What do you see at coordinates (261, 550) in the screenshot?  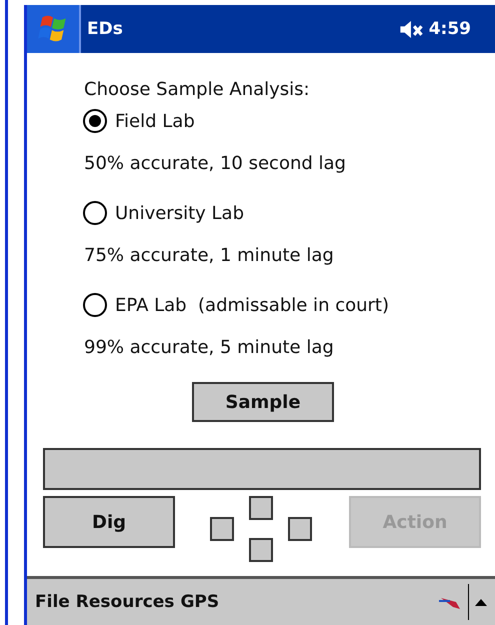 I see `down-square-button` at bounding box center [261, 550].